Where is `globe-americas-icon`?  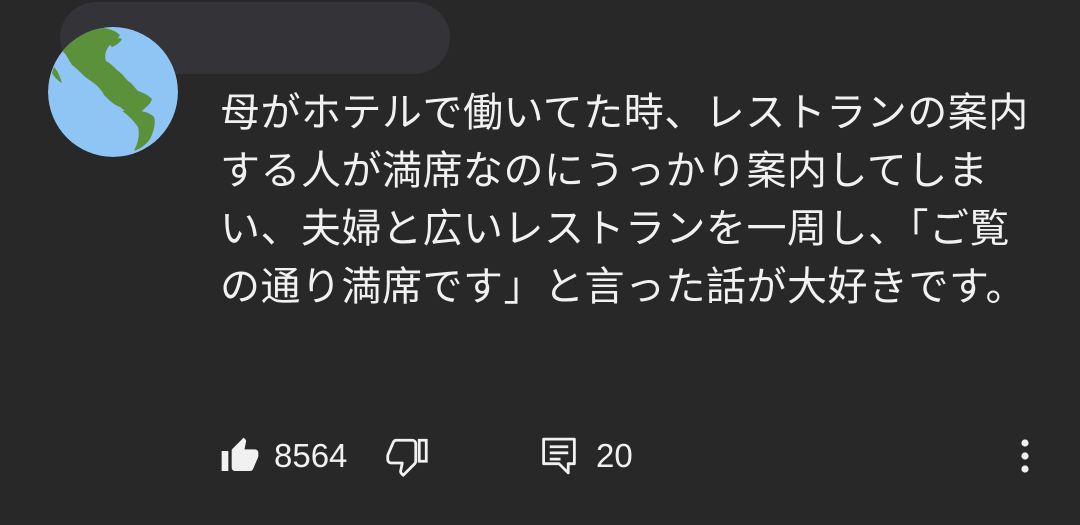
globe-americas-icon is located at coordinates (113, 92).